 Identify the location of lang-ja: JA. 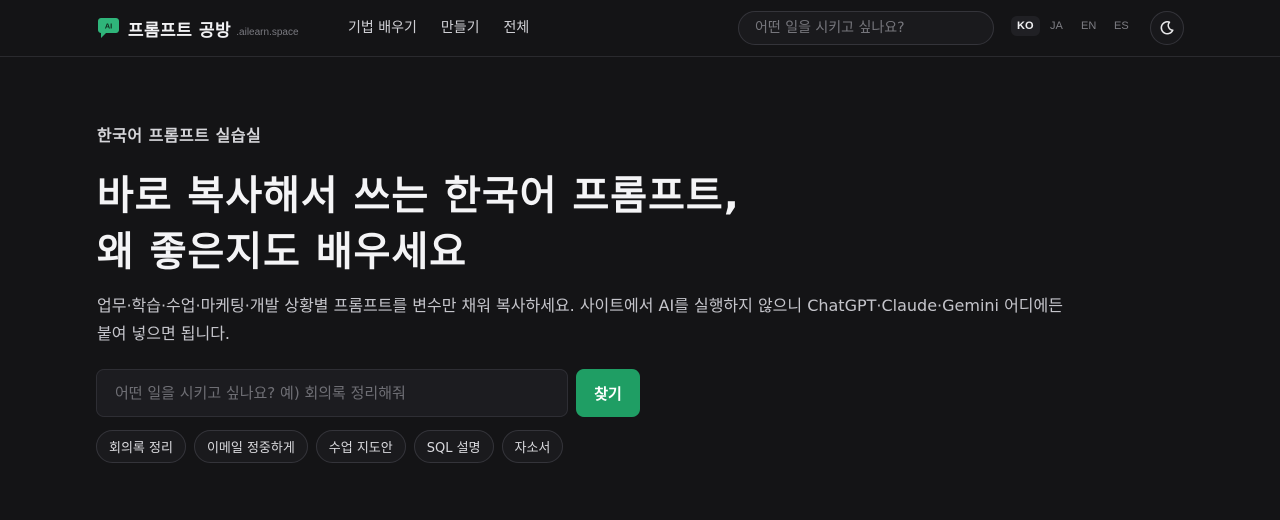
(1056, 26).